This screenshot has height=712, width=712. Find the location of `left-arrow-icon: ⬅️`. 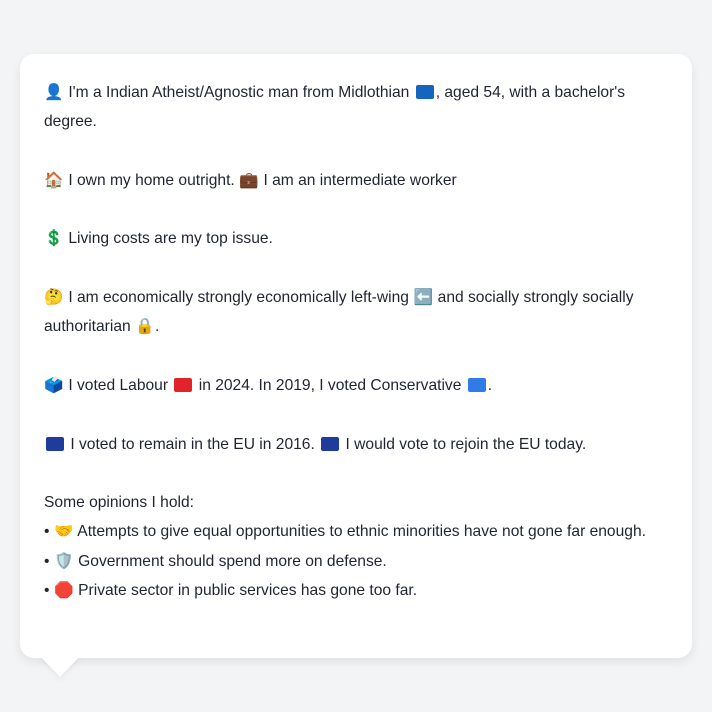

left-arrow-icon: ⬅️ is located at coordinates (423, 297).